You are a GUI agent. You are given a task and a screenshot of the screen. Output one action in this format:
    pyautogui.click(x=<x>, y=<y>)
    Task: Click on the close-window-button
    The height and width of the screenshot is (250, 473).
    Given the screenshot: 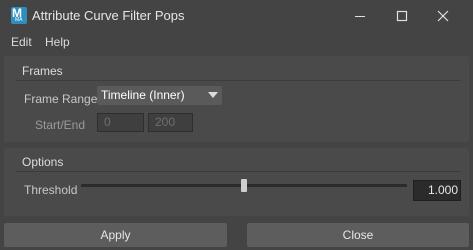 What is the action you would take?
    pyautogui.click(x=443, y=16)
    